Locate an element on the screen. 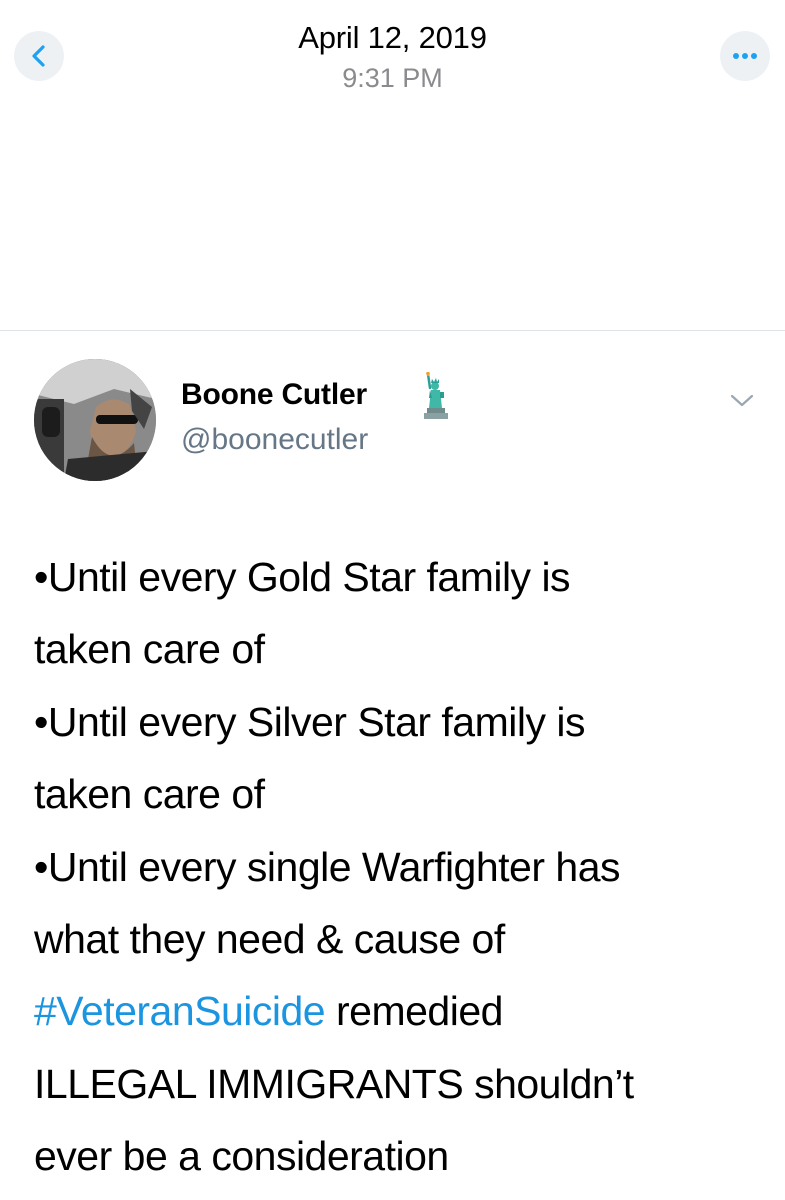 Image resolution: width=785 pixels, height=1200 pixels. tweet-line-rest: remedied is located at coordinates (414, 1011).